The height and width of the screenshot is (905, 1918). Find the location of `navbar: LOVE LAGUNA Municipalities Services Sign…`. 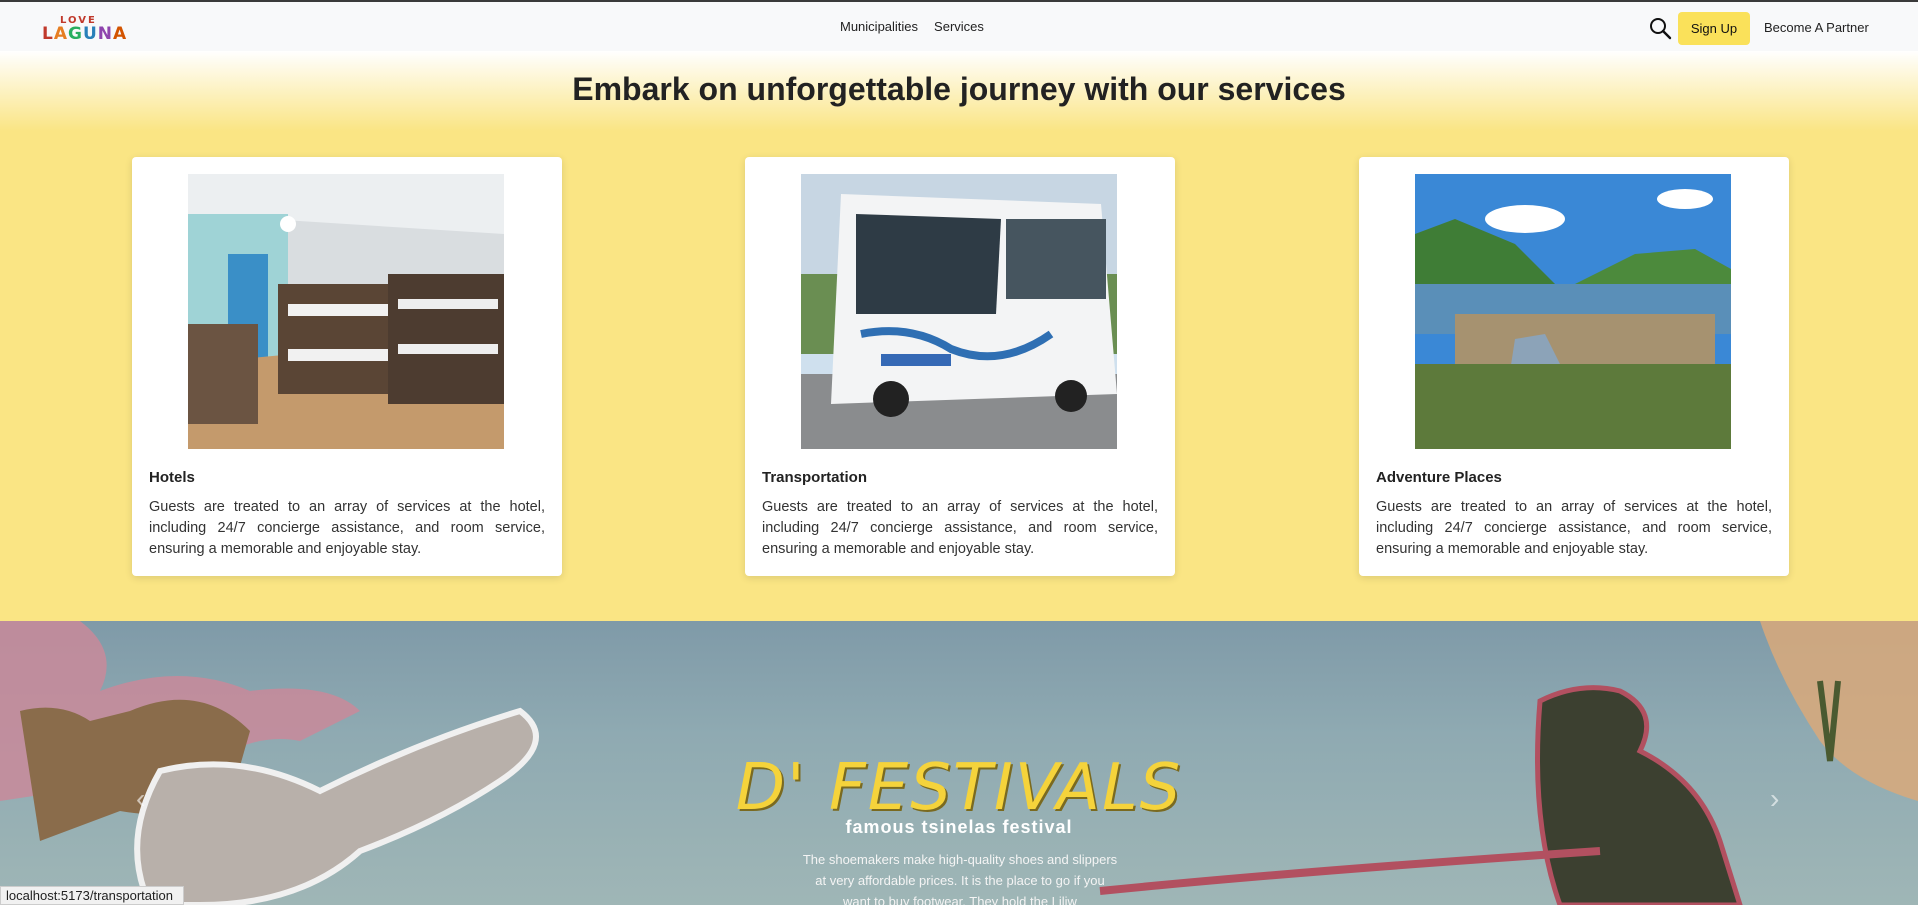

navbar: LOVE LAGUNA Municipalities Services Sign… is located at coordinates (959, 25).